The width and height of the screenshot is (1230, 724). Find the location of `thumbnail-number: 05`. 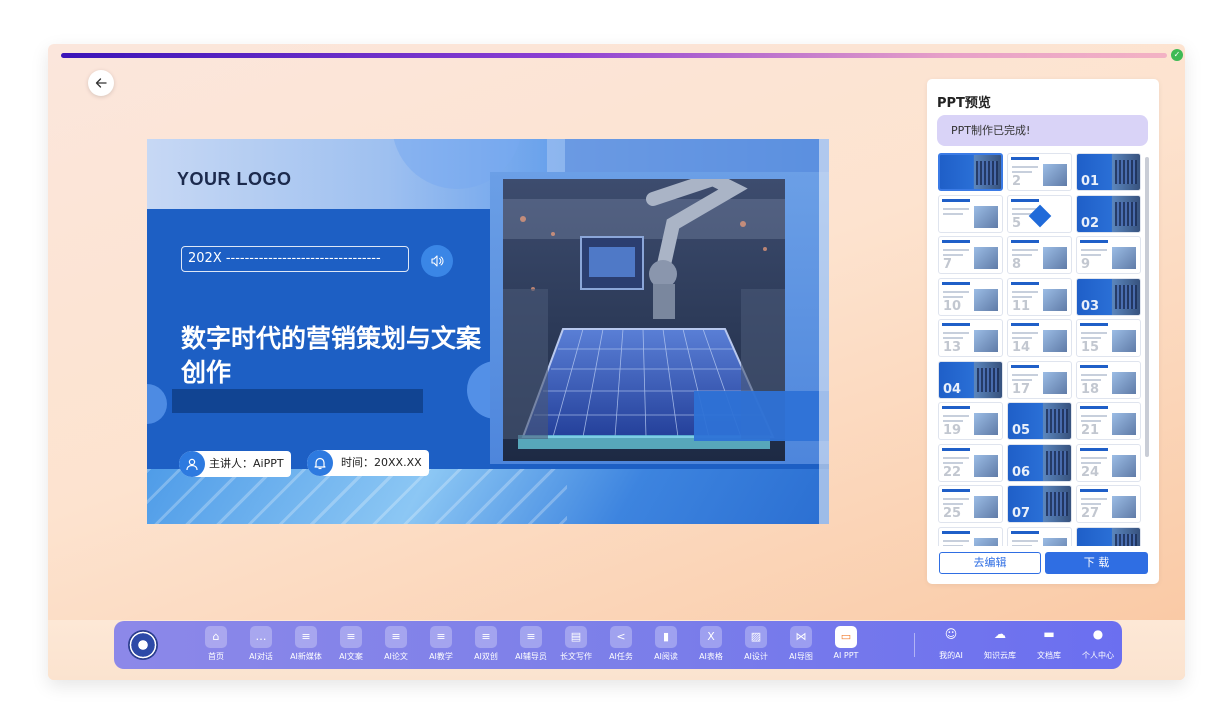

thumbnail-number: 05 is located at coordinates (1021, 430).